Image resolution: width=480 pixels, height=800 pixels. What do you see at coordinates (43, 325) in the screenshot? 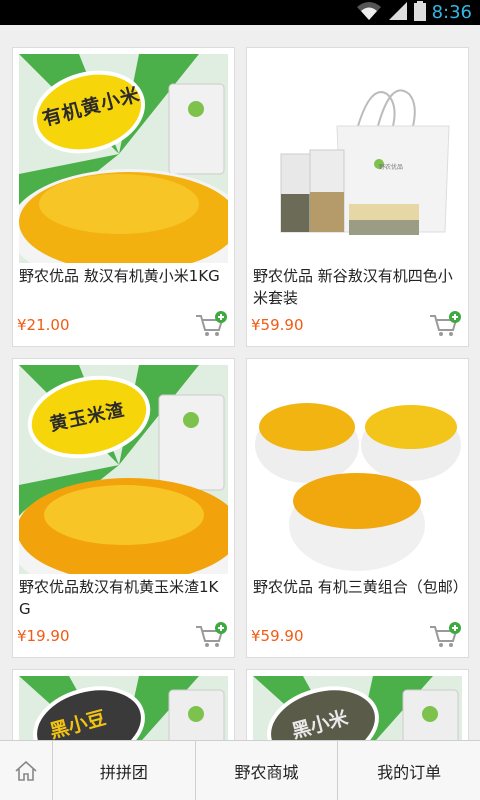
I see `product-price: ¥21.00` at bounding box center [43, 325].